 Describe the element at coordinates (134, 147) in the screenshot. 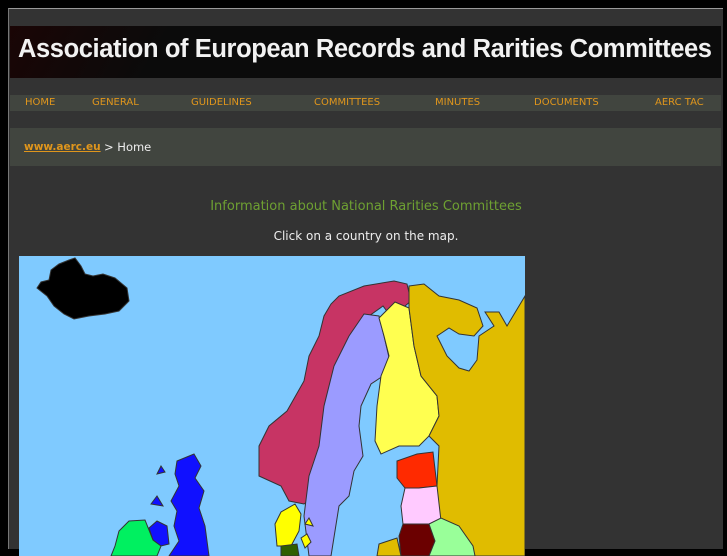

I see `breadcrumb-current: Home` at that location.